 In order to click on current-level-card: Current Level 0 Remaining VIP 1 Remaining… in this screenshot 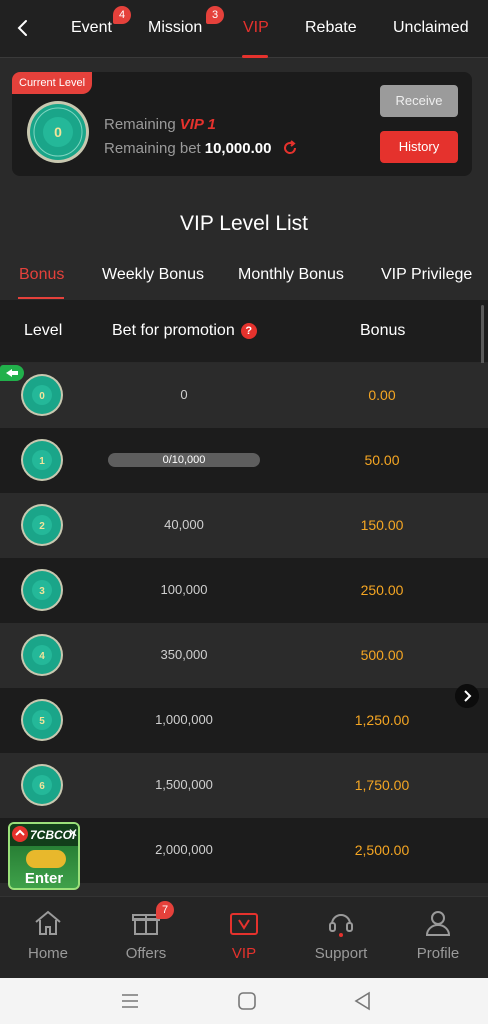, I will do `click(242, 124)`.